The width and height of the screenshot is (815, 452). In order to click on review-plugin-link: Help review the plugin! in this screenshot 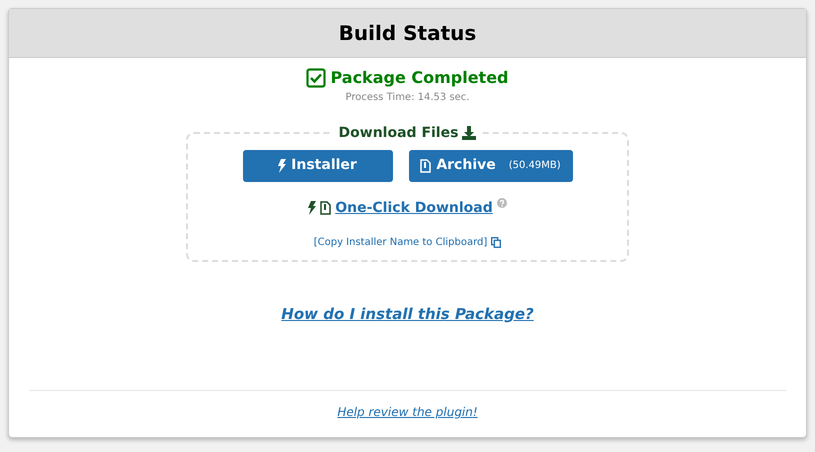, I will do `click(407, 412)`.